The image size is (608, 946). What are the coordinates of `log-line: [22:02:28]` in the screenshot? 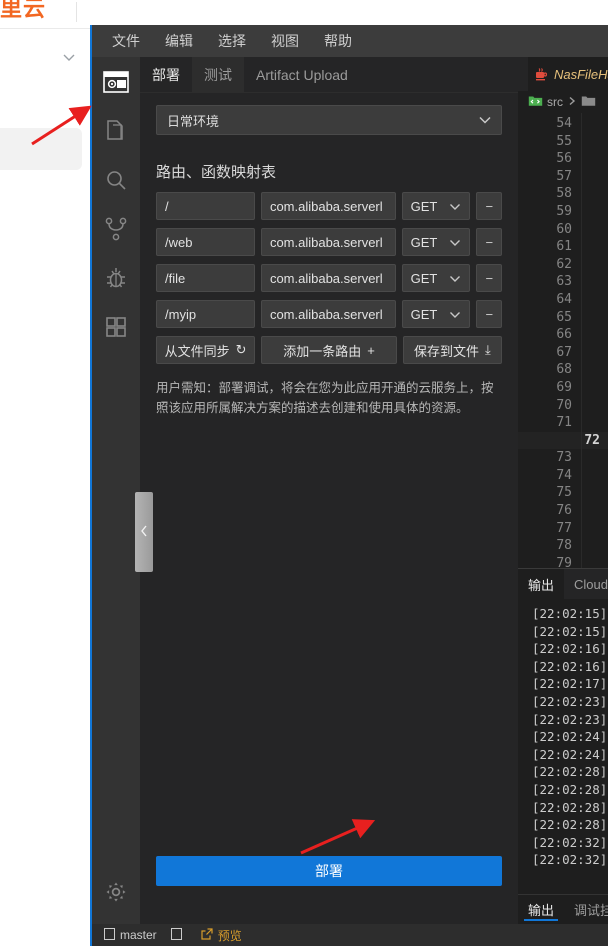 It's located at (570, 772).